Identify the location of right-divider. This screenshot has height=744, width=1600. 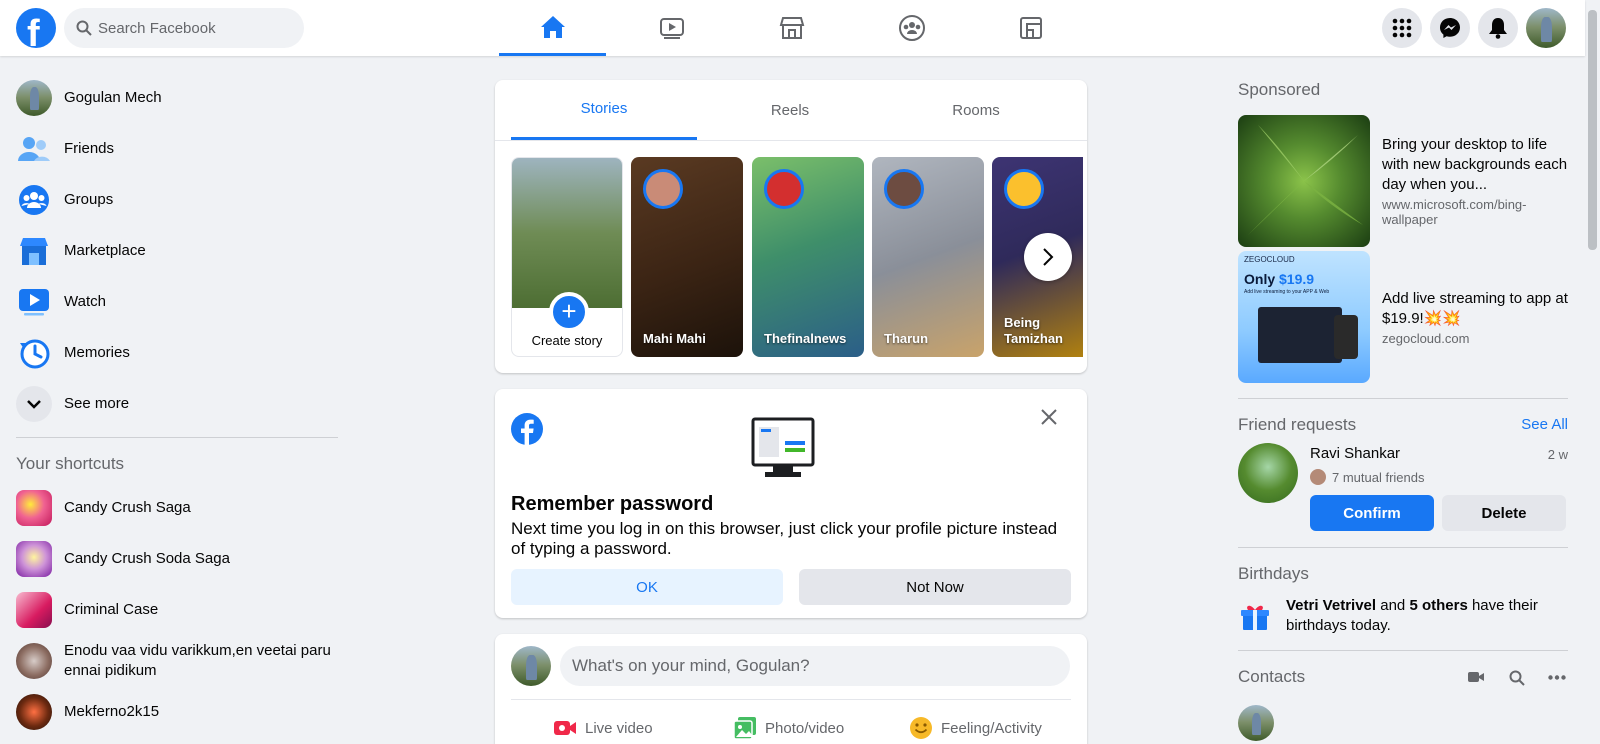
(1403, 650).